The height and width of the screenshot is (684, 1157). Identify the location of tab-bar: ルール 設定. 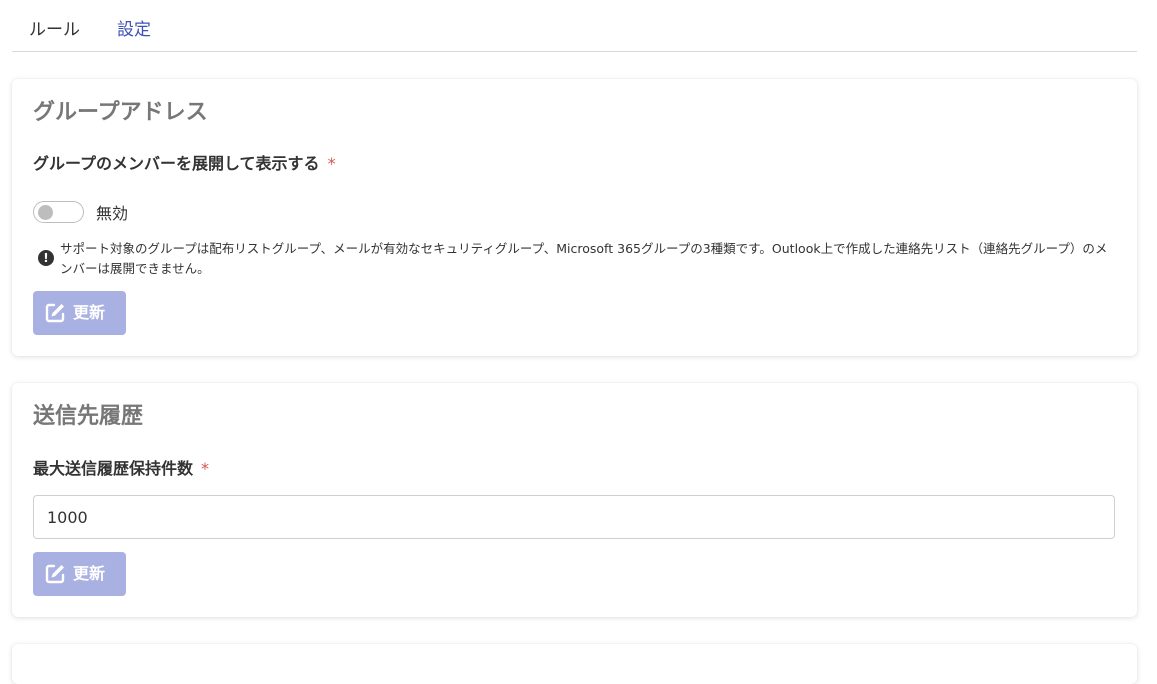
(574, 26).